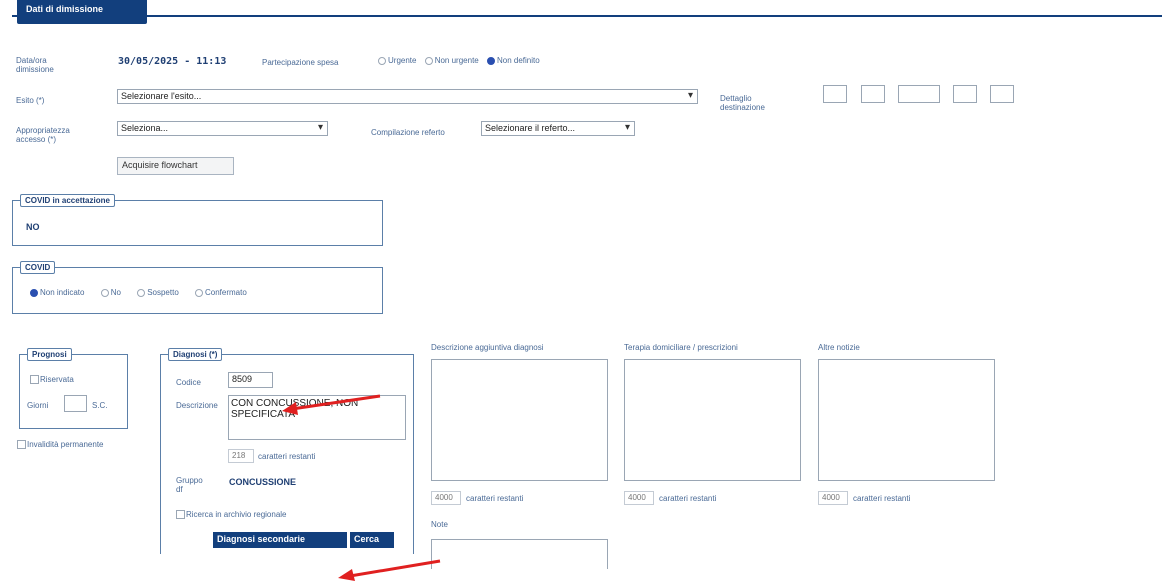 This screenshot has height=583, width=1162. Describe the element at coordinates (742, 103) in the screenshot. I see `dettaglio-label: Dettaglio destinazione` at that location.